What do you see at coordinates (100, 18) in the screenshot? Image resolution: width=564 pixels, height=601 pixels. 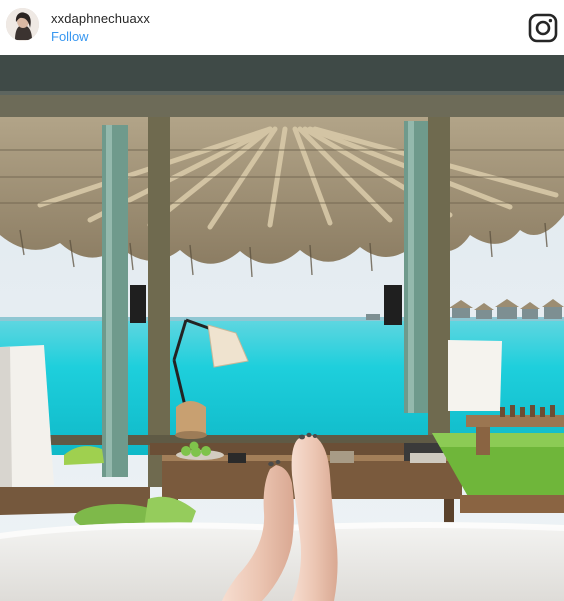 I see `username: xxdaphnechuaxx` at bounding box center [100, 18].